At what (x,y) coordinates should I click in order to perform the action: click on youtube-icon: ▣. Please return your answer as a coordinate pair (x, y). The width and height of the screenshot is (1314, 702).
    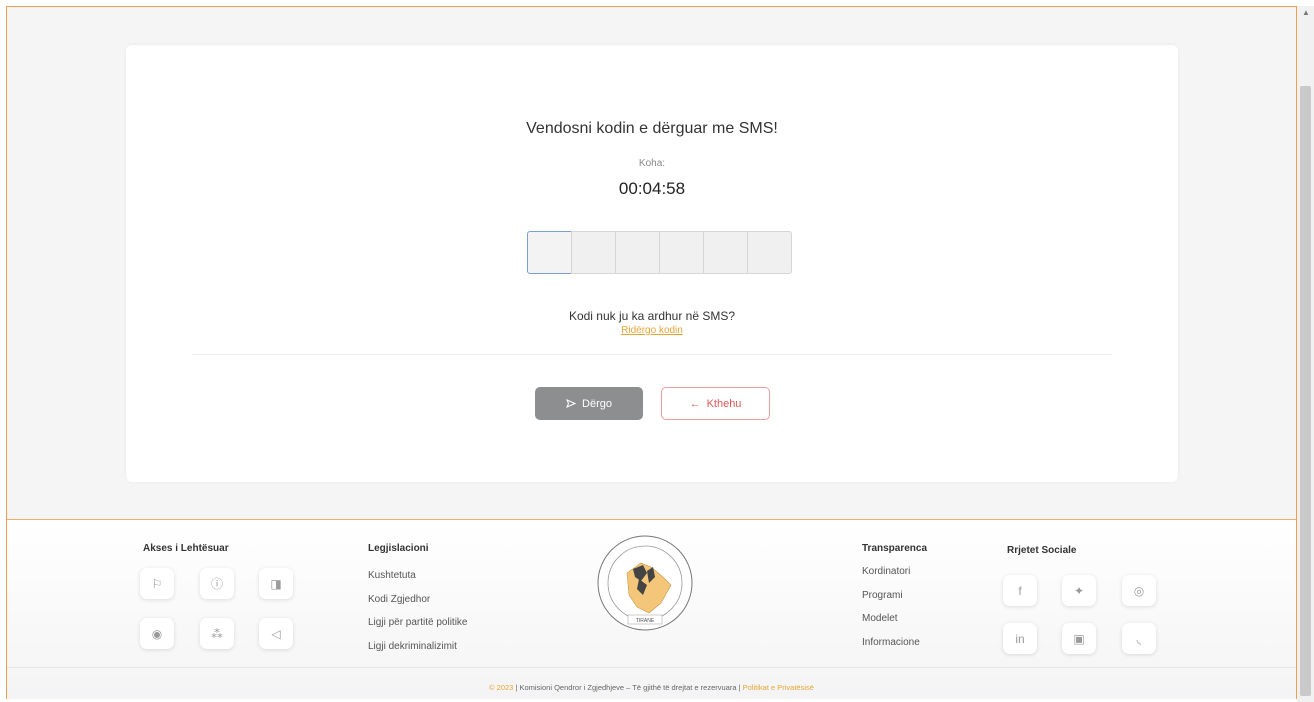
    Looking at the image, I should click on (1079, 638).